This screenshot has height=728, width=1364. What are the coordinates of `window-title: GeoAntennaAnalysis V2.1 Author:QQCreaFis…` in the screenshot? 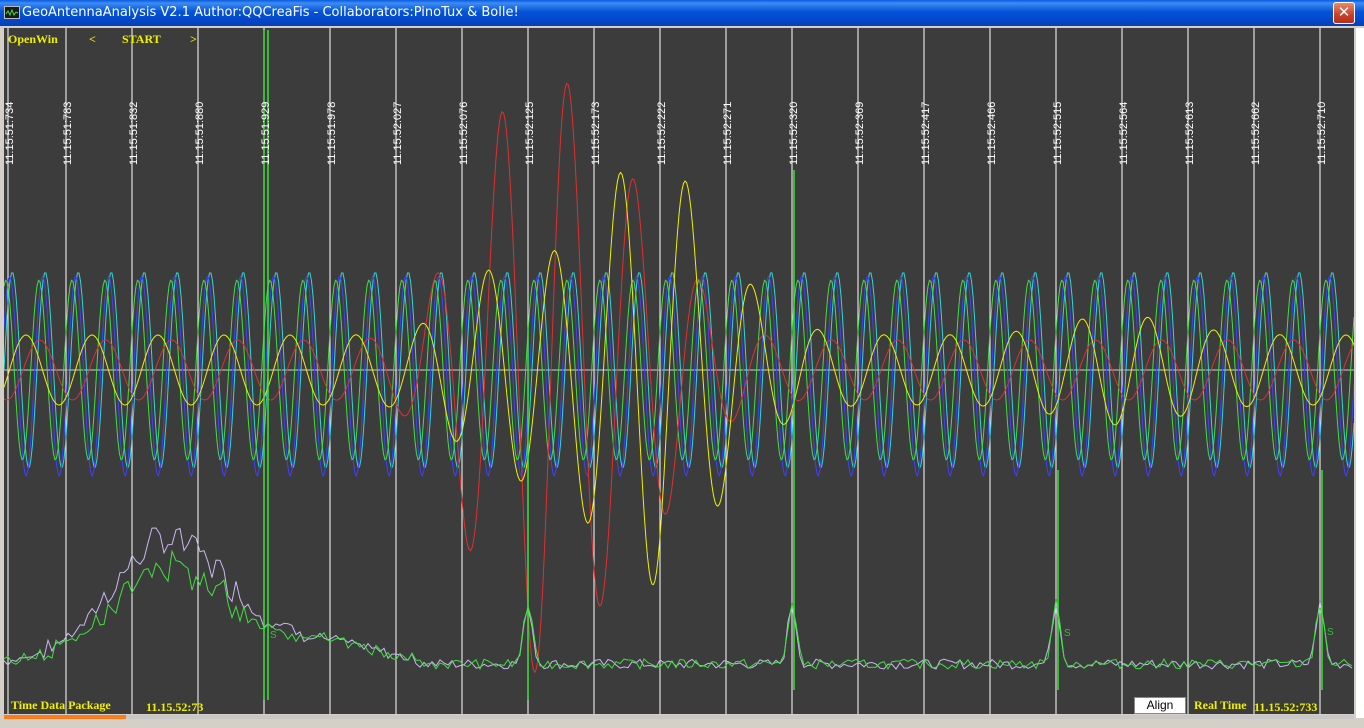 It's located at (270, 12).